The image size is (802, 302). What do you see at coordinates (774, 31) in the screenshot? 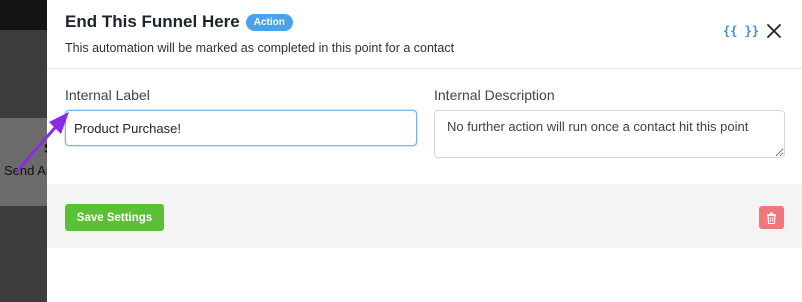
I see `close-icon` at bounding box center [774, 31].